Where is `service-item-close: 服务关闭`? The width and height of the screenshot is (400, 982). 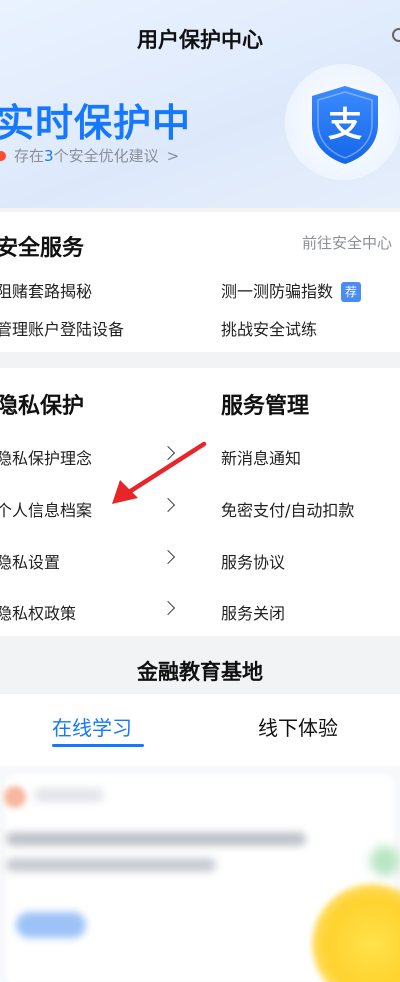 service-item-close: 服务关闭 is located at coordinates (253, 612).